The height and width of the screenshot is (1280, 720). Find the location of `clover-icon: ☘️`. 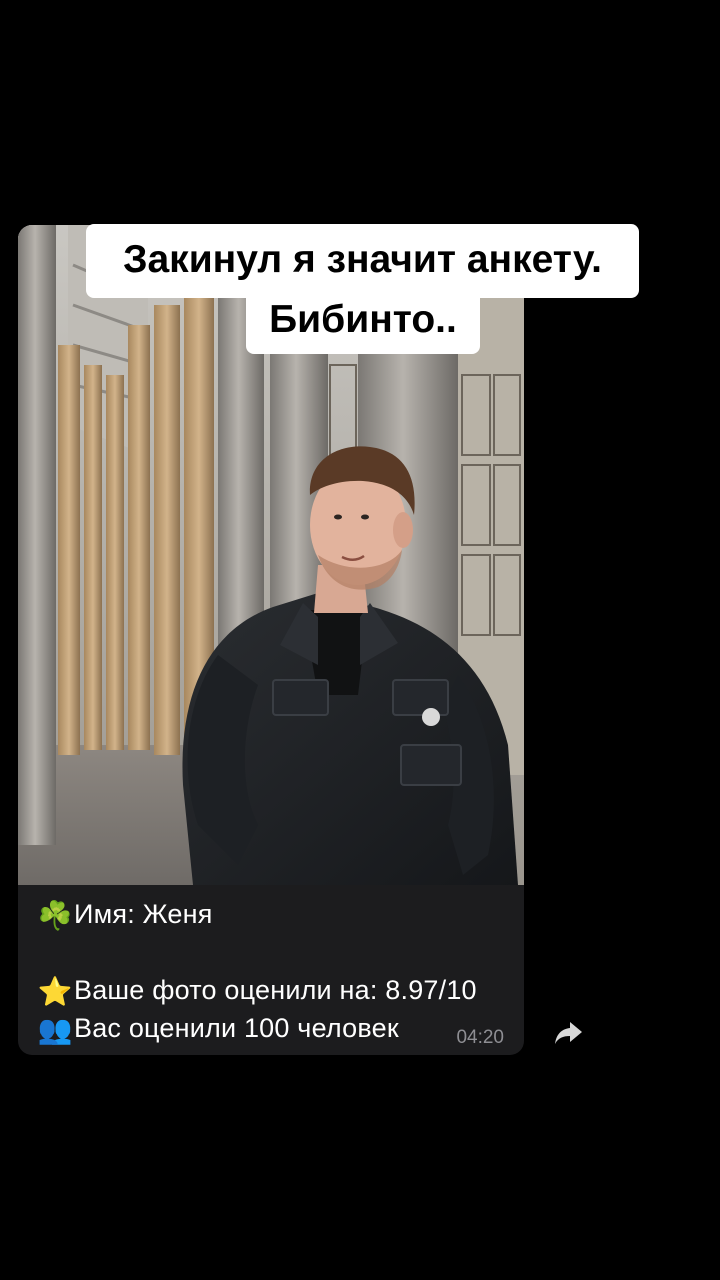

clover-icon: ☘️ is located at coordinates (55, 915).